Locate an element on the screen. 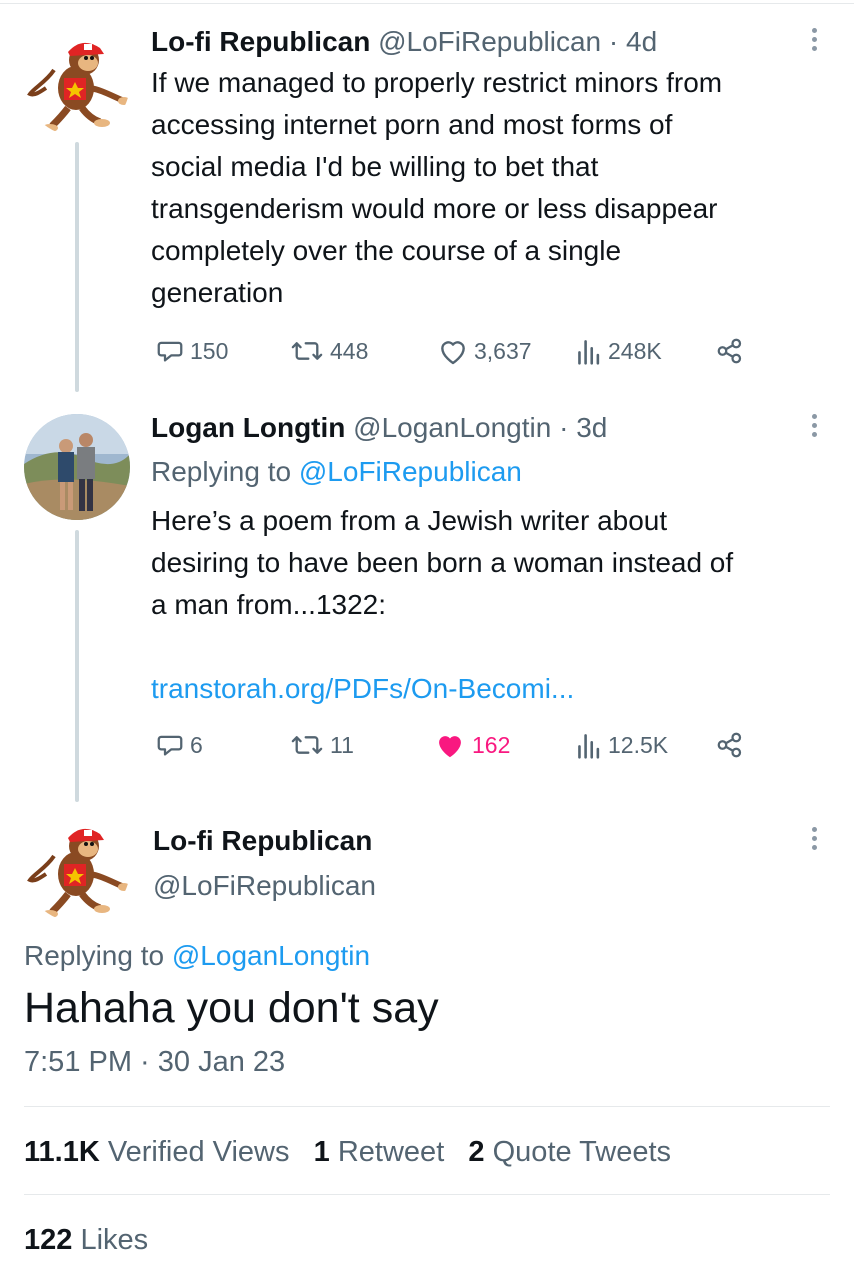  tweet-text-line: Here’s a poem from a Jewish writer about is located at coordinates (409, 520).